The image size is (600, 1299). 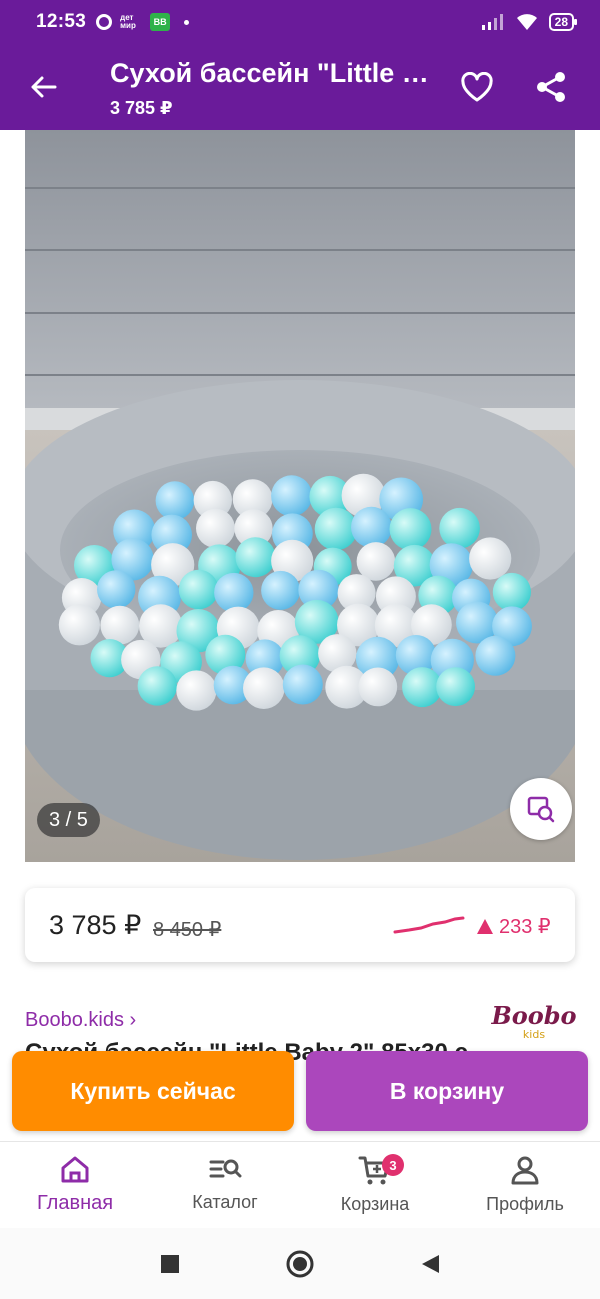 I want to click on nav-item-home: Главная, so click(x=75, y=1185).